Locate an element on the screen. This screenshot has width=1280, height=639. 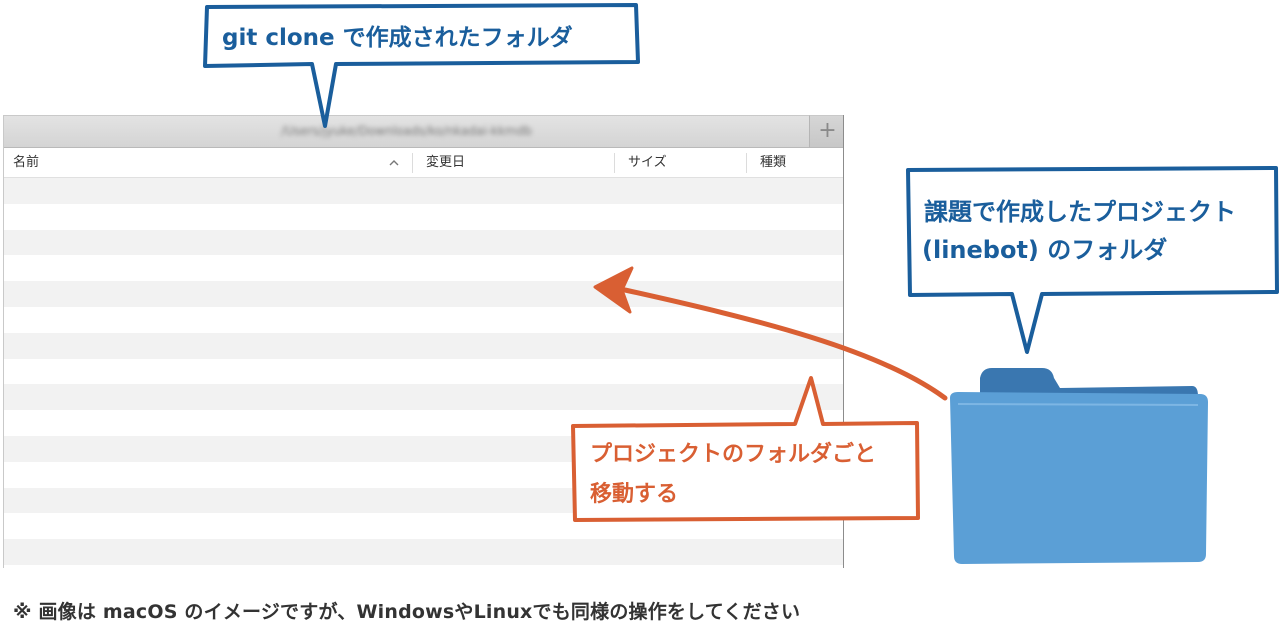
column-header-row: 名前 変更日 サイズ 種類 is located at coordinates (423, 163).